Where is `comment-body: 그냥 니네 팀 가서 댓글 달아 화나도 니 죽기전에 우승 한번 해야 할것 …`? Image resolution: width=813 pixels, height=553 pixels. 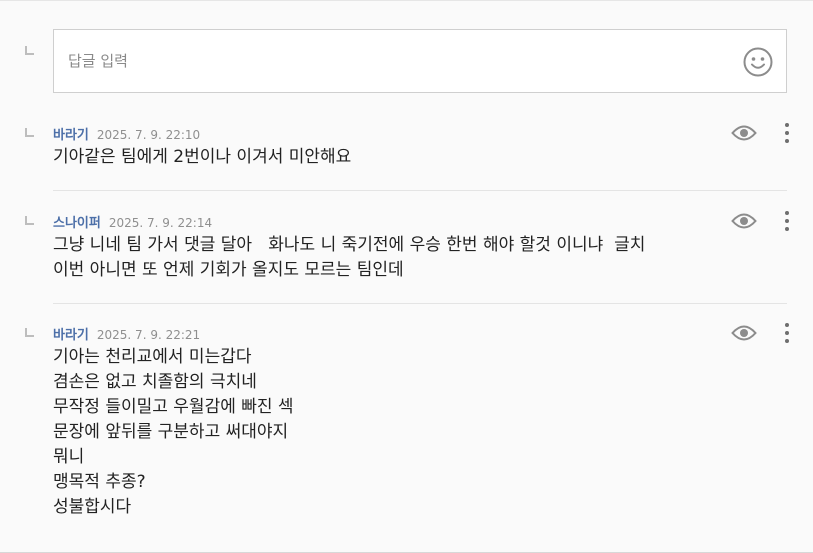 comment-body: 그냥 니네 팀 가서 댓글 달아 화나도 니 죽기전에 우승 한번 해야 할것 … is located at coordinates (413, 258).